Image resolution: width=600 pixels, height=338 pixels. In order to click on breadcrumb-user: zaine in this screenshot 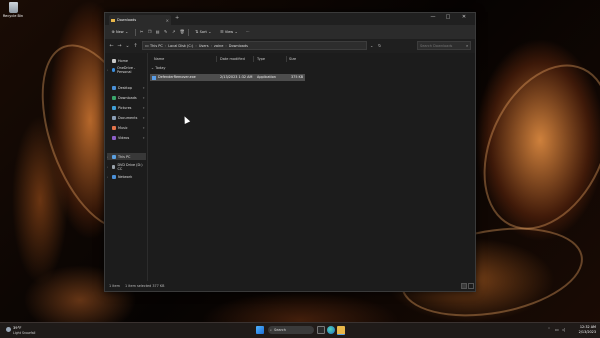, I will do `click(218, 46)`.